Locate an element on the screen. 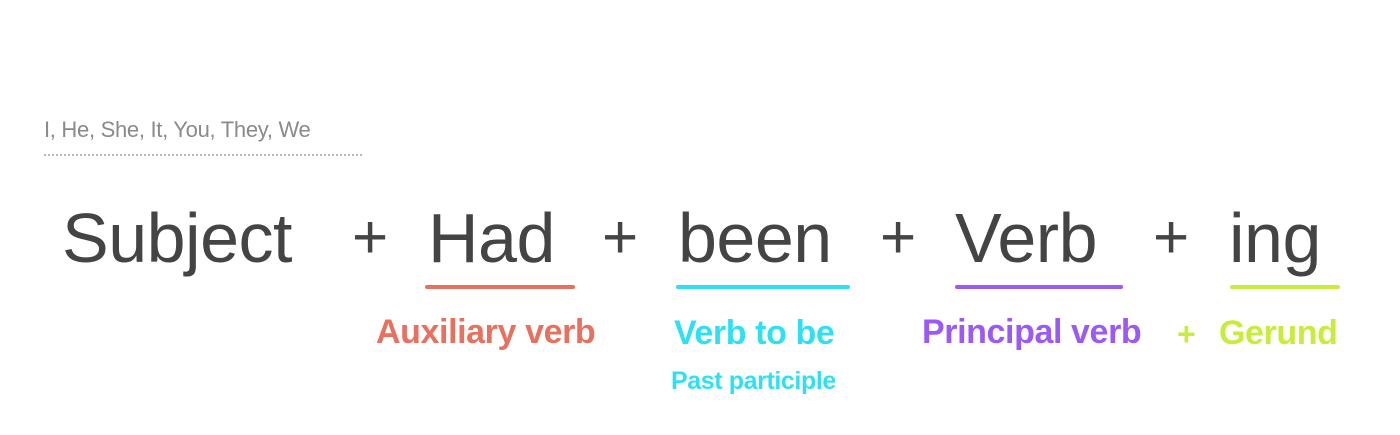 Image resolution: width=1400 pixels, height=435 pixels. gerund-underline is located at coordinates (1285, 287).